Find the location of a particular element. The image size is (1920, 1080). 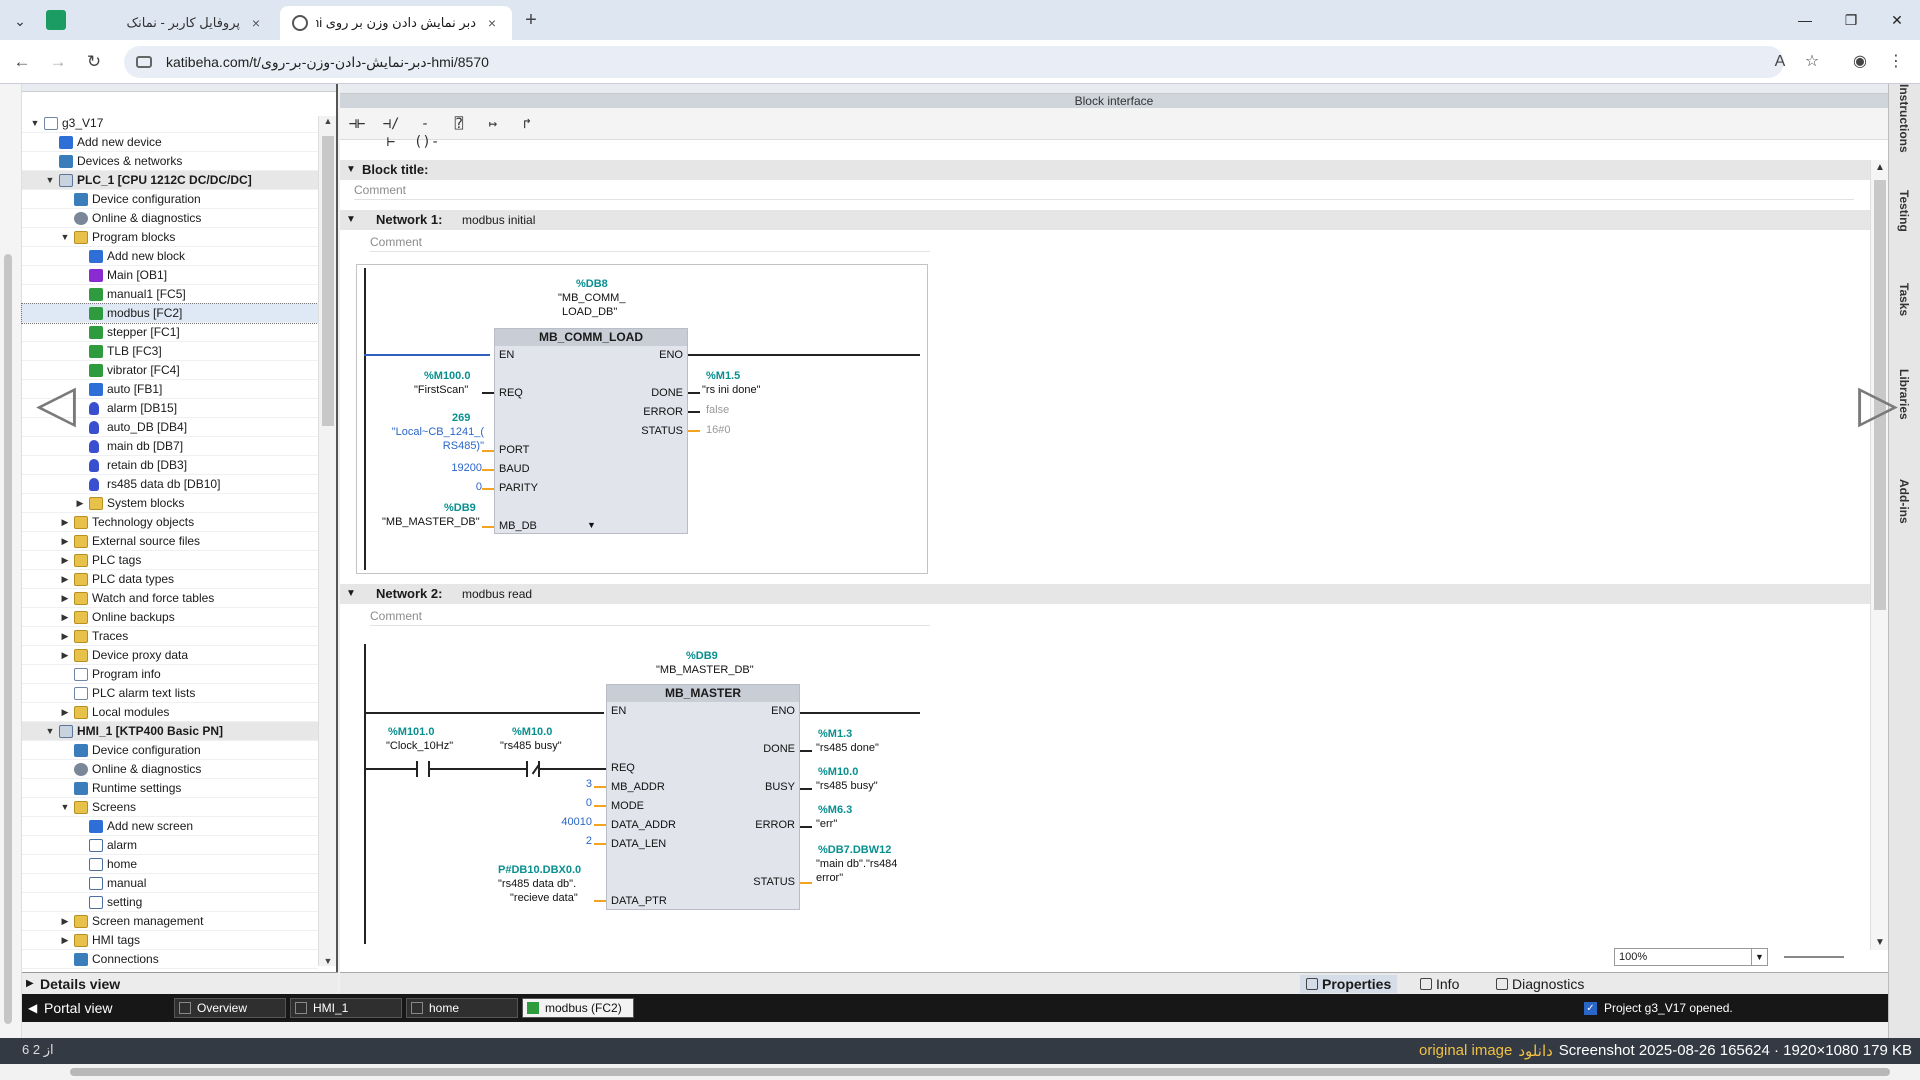

restore-icon: ❐ is located at coordinates (1851, 20).